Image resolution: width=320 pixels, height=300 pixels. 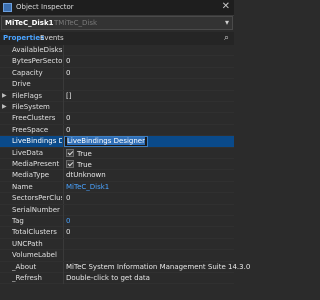 What do you see at coordinates (117, 233) in the screenshot?
I see `property-row: TotalClusters 0` at bounding box center [117, 233].